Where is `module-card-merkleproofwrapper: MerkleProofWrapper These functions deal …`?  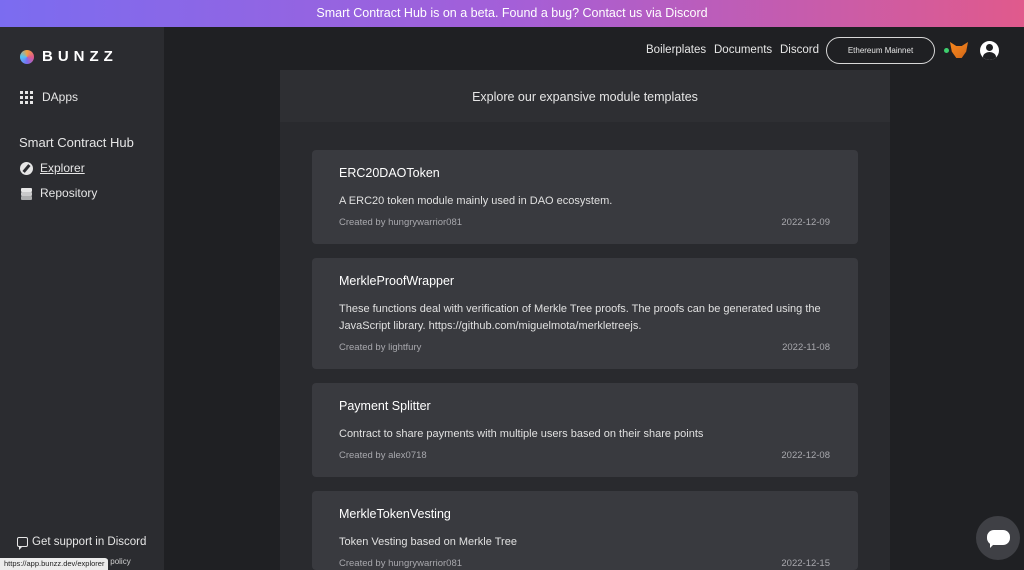
module-card-merkleproofwrapper: MerkleProofWrapper These functions deal … is located at coordinates (585, 313).